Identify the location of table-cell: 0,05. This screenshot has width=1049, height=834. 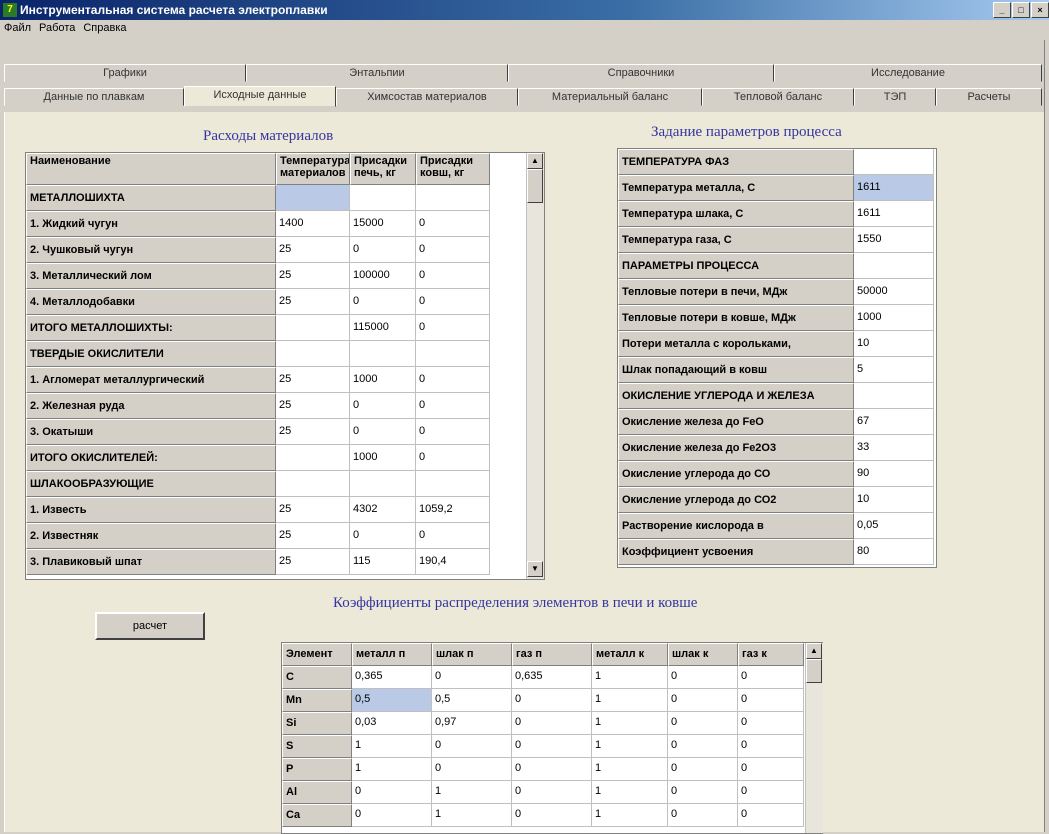
(894, 526).